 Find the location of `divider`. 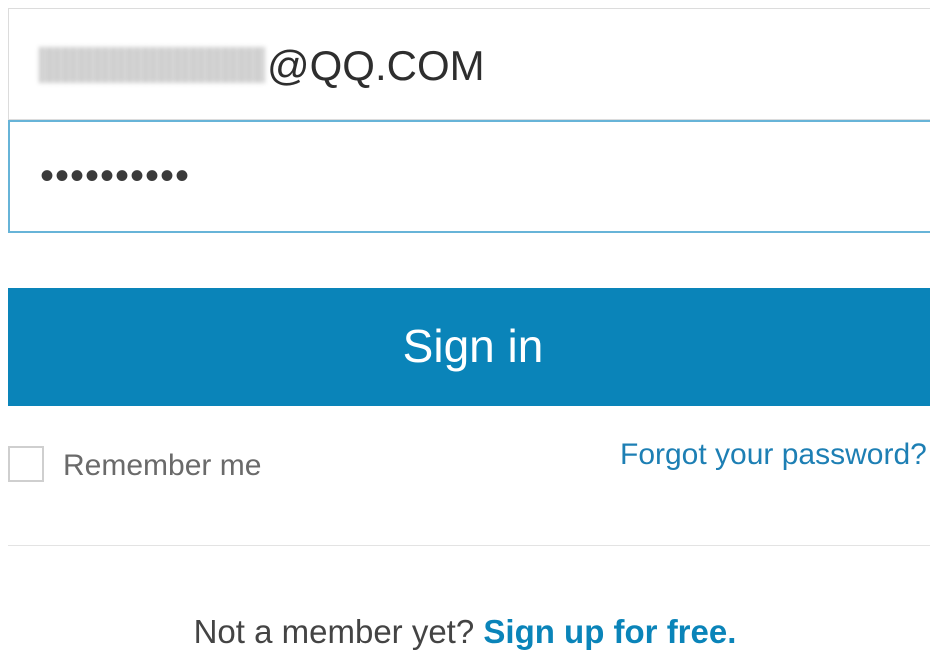

divider is located at coordinates (469, 545).